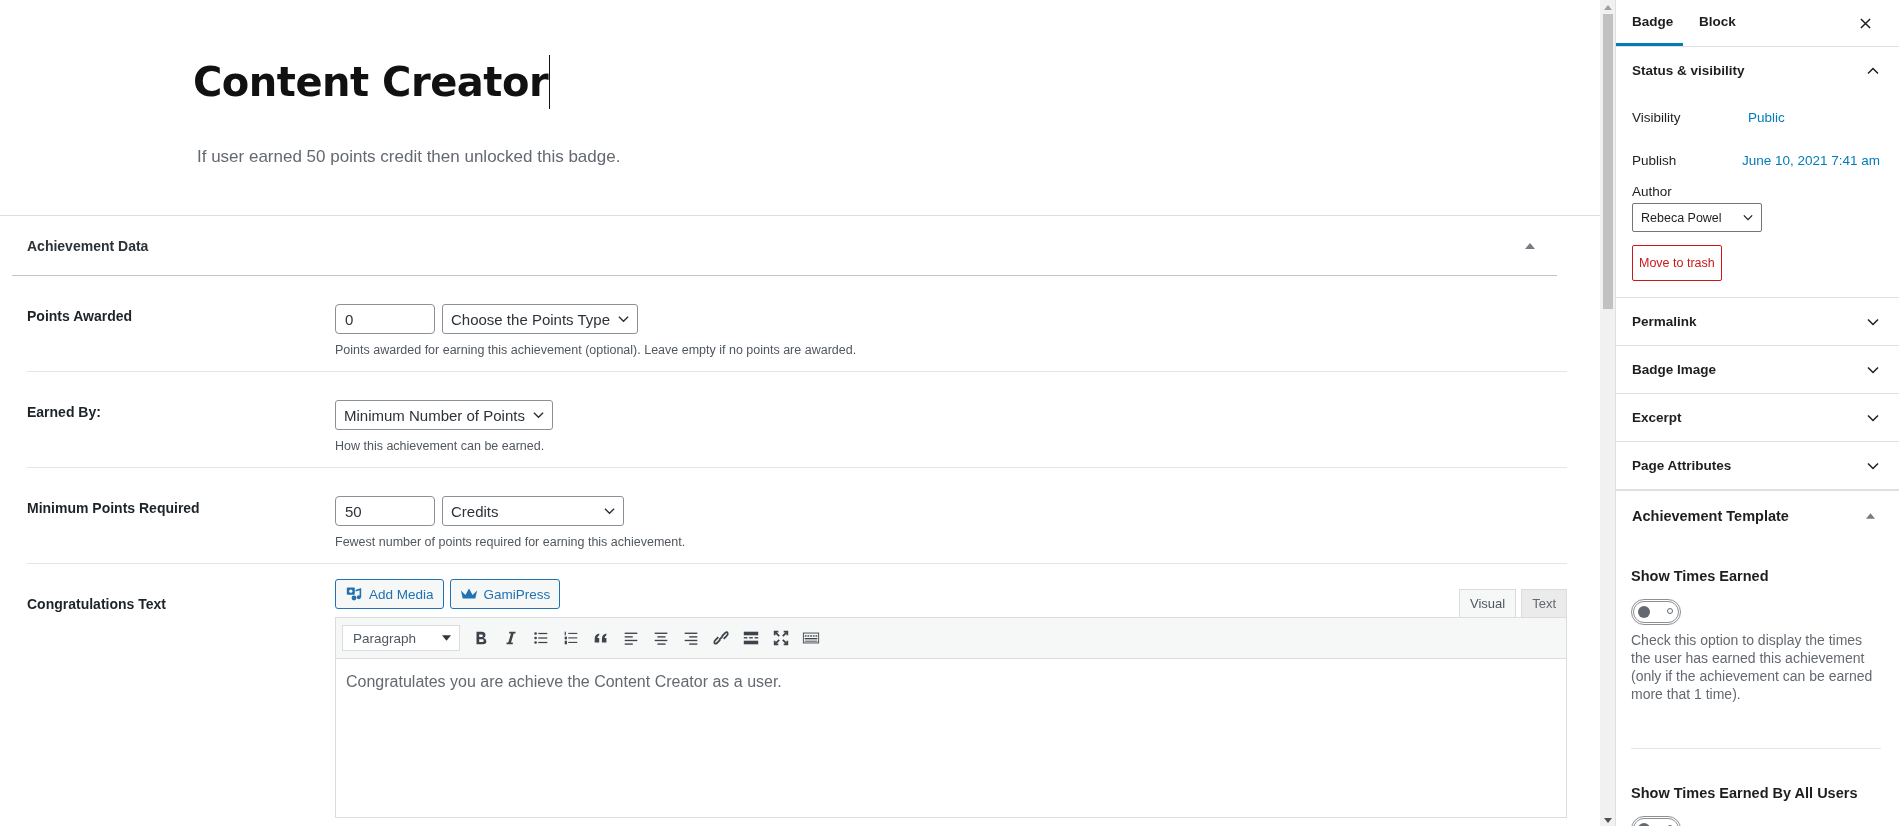 This screenshot has width=1899, height=826. I want to click on select-dropdown: Credits, so click(533, 511).